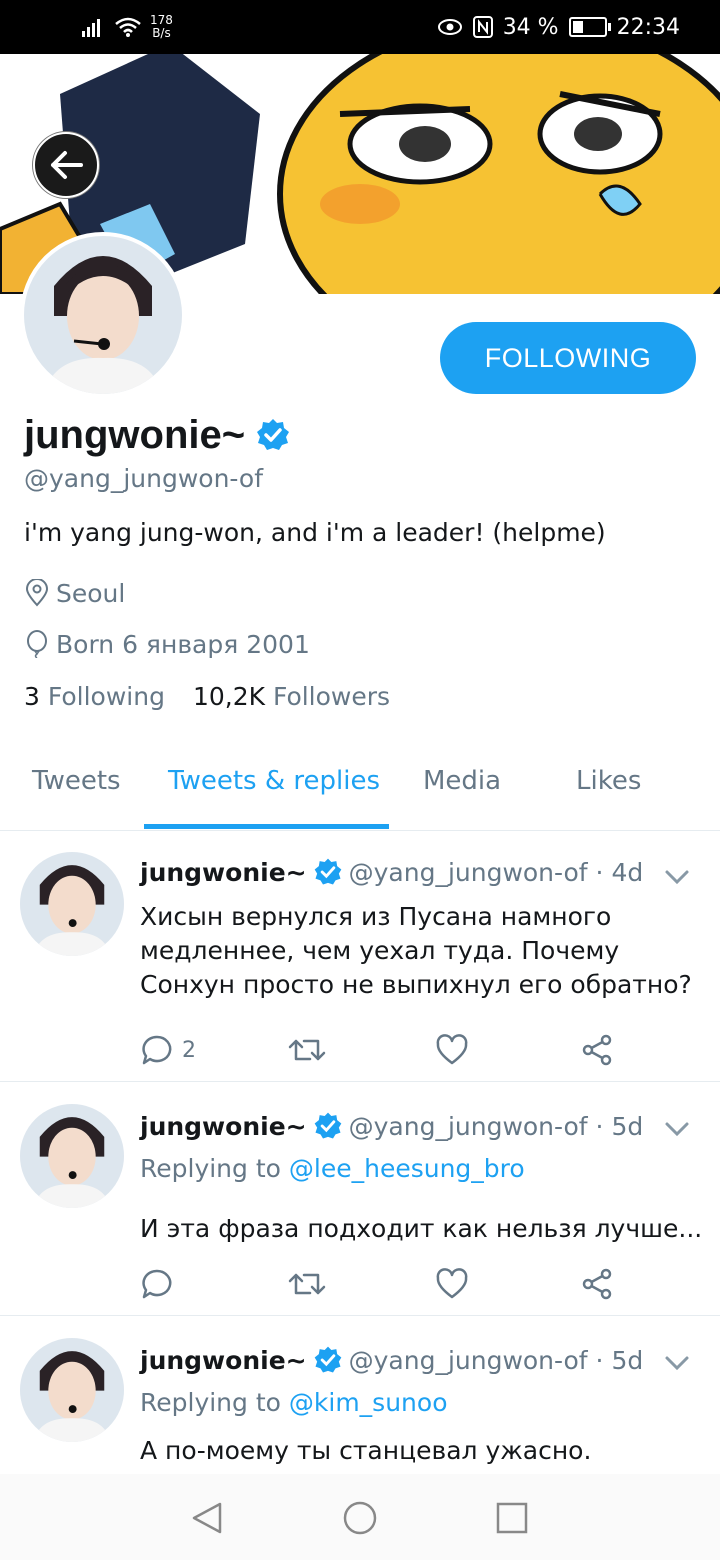  What do you see at coordinates (37, 593) in the screenshot?
I see `location-icon` at bounding box center [37, 593].